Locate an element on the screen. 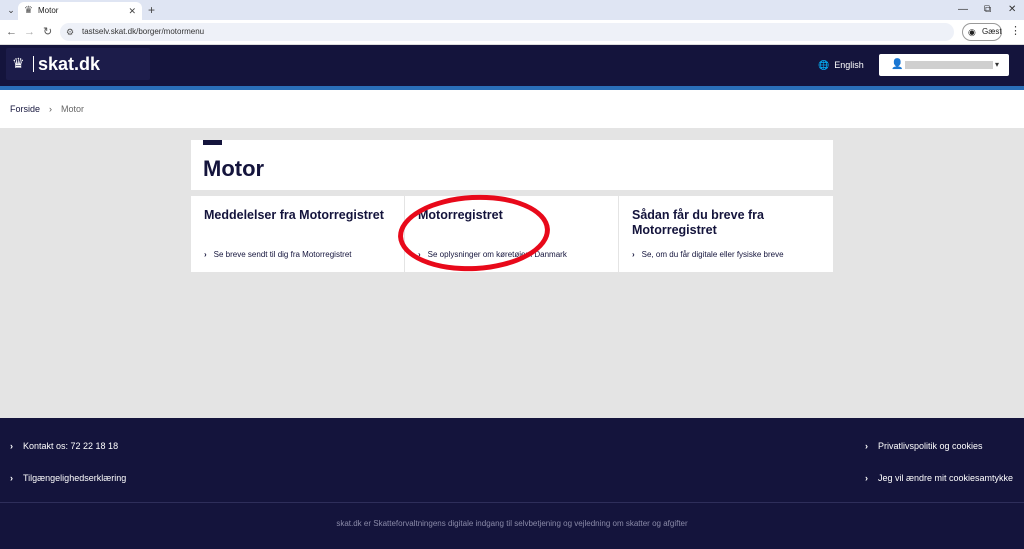  reload-icon: ↻ is located at coordinates (47, 32).